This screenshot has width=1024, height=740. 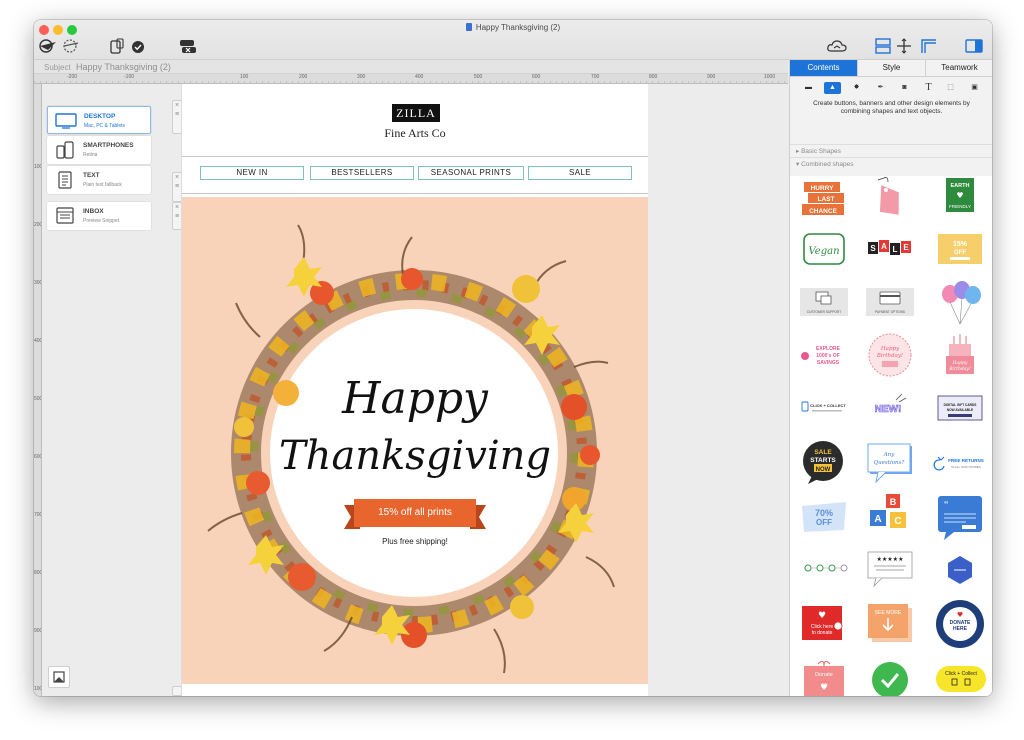 I want to click on shape-price-tag, so click(x=890, y=195).